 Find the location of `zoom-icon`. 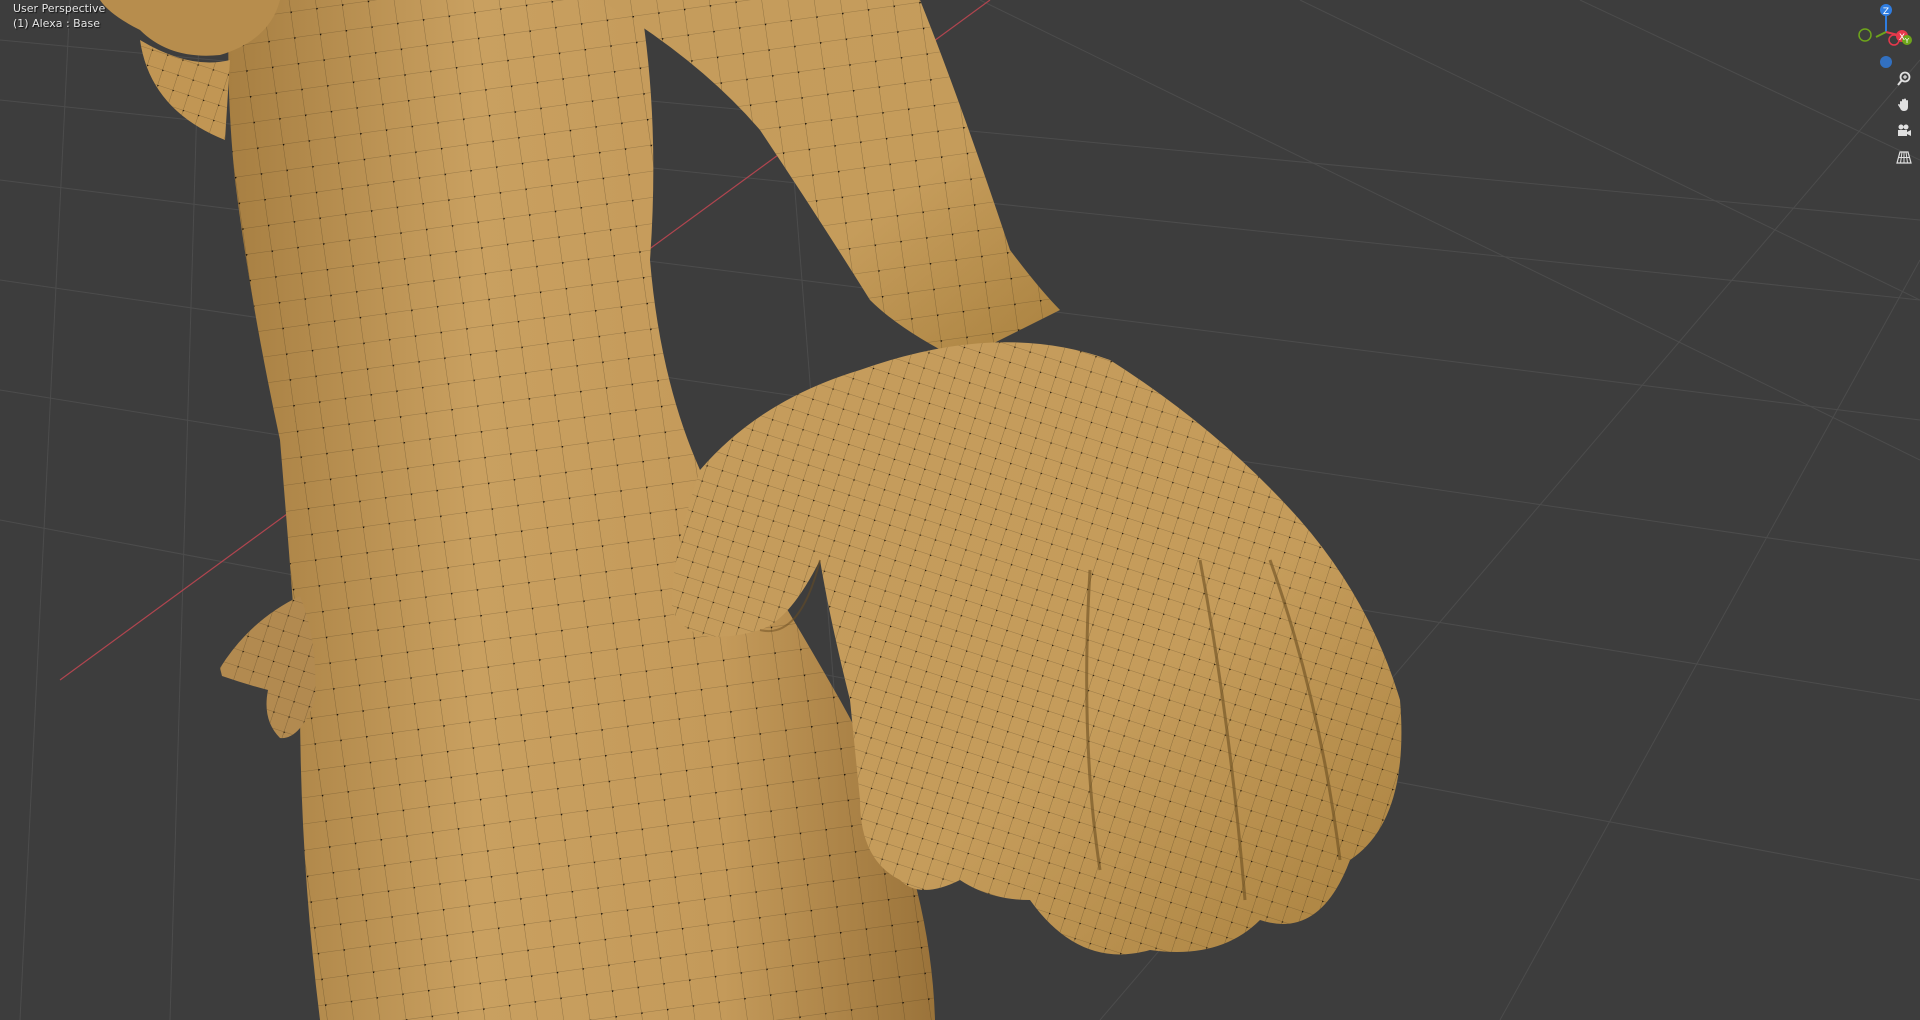

zoom-icon is located at coordinates (1904, 78).